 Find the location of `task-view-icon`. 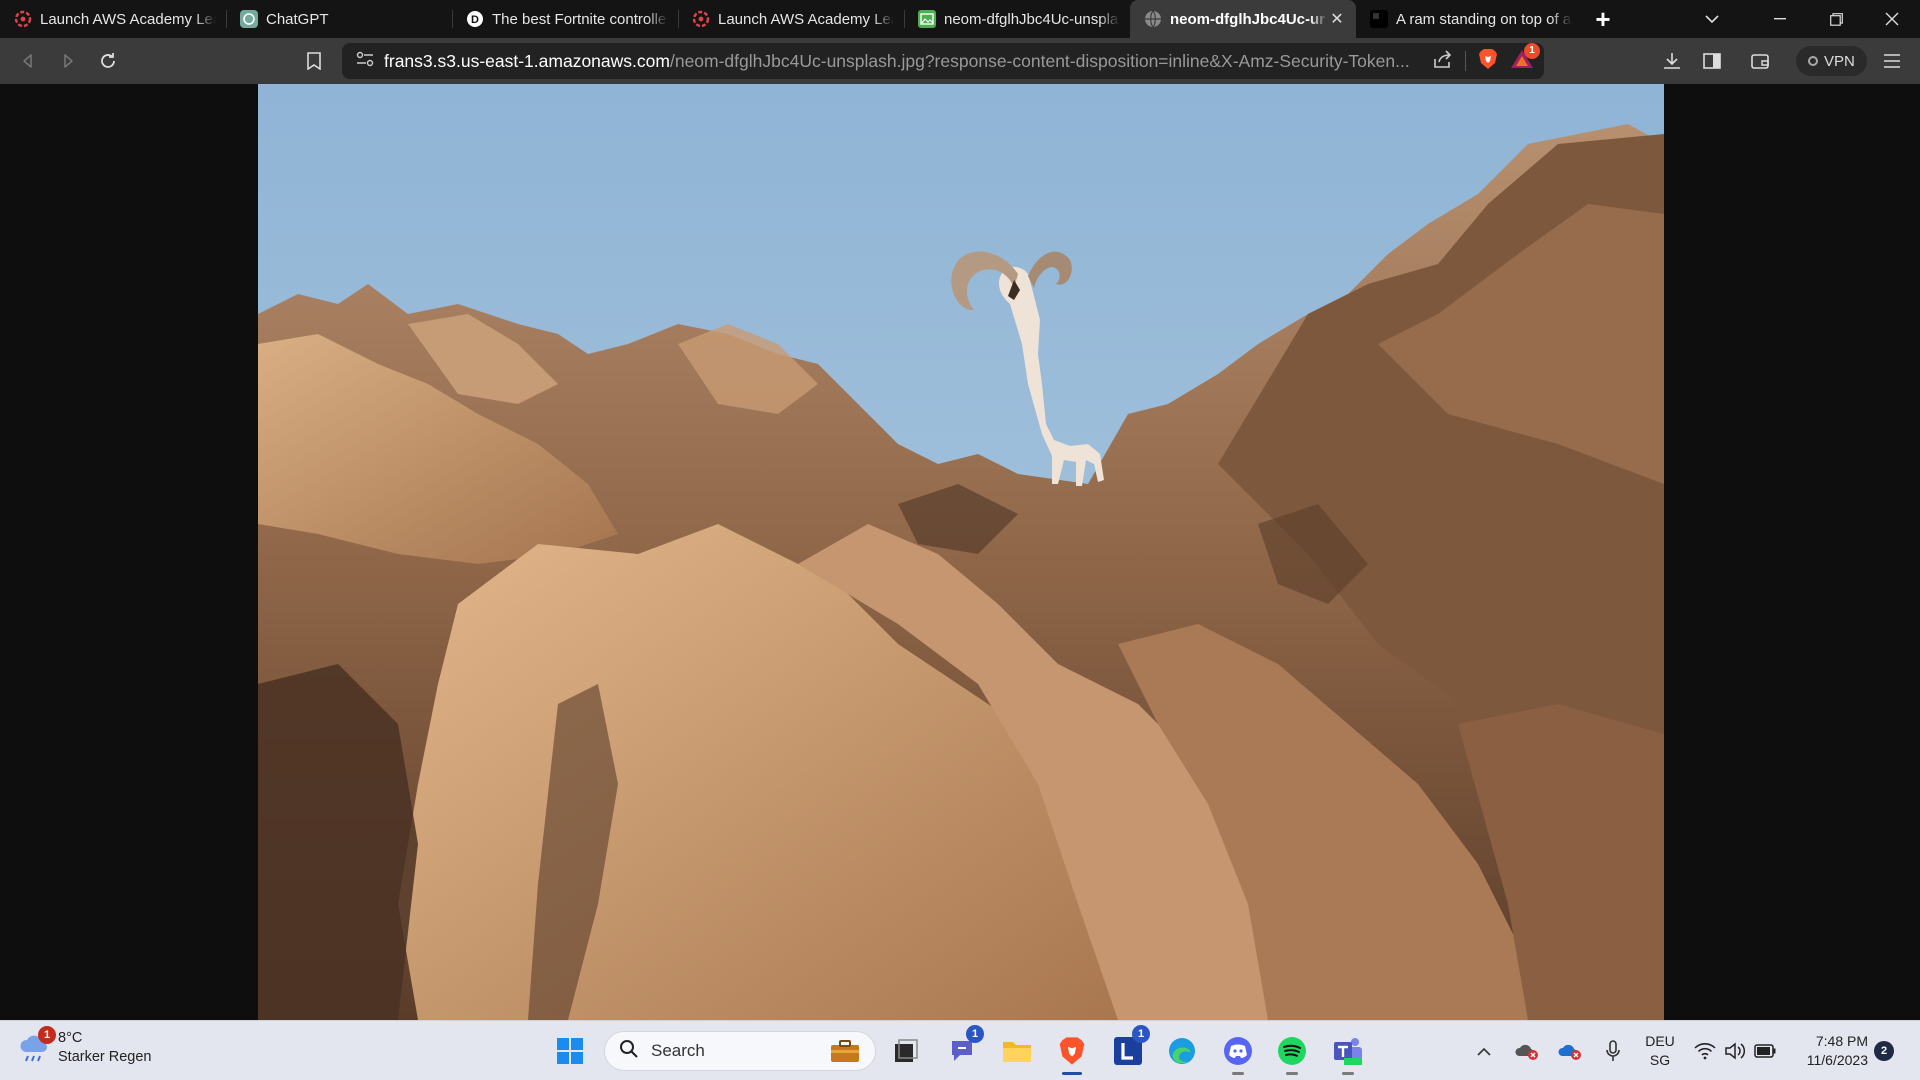

task-view-icon is located at coordinates (906, 1051).